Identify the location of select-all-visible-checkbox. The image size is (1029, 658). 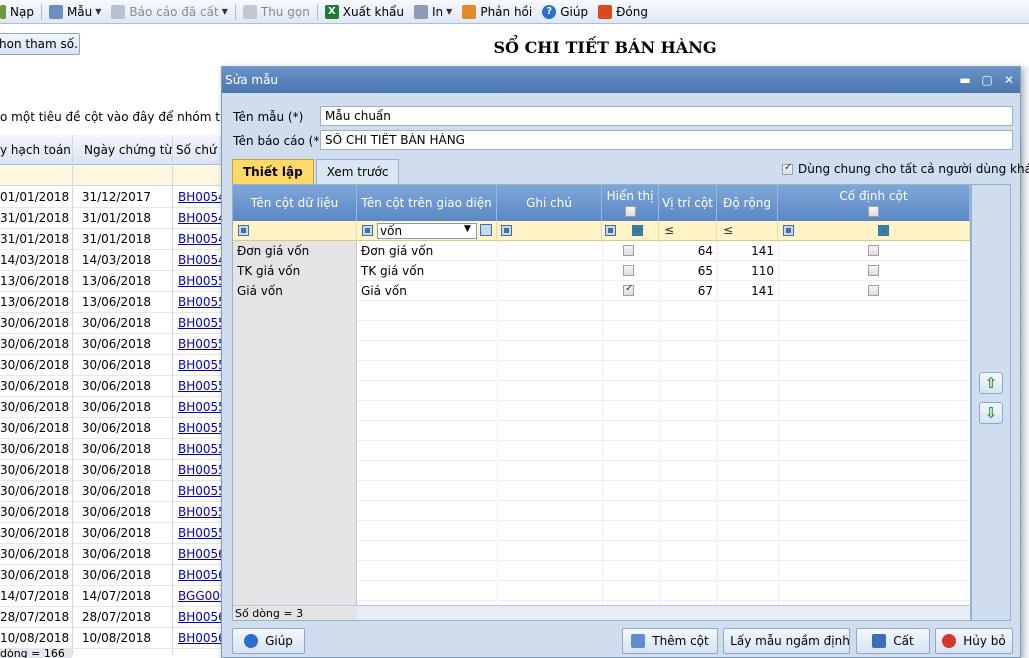
(630, 211).